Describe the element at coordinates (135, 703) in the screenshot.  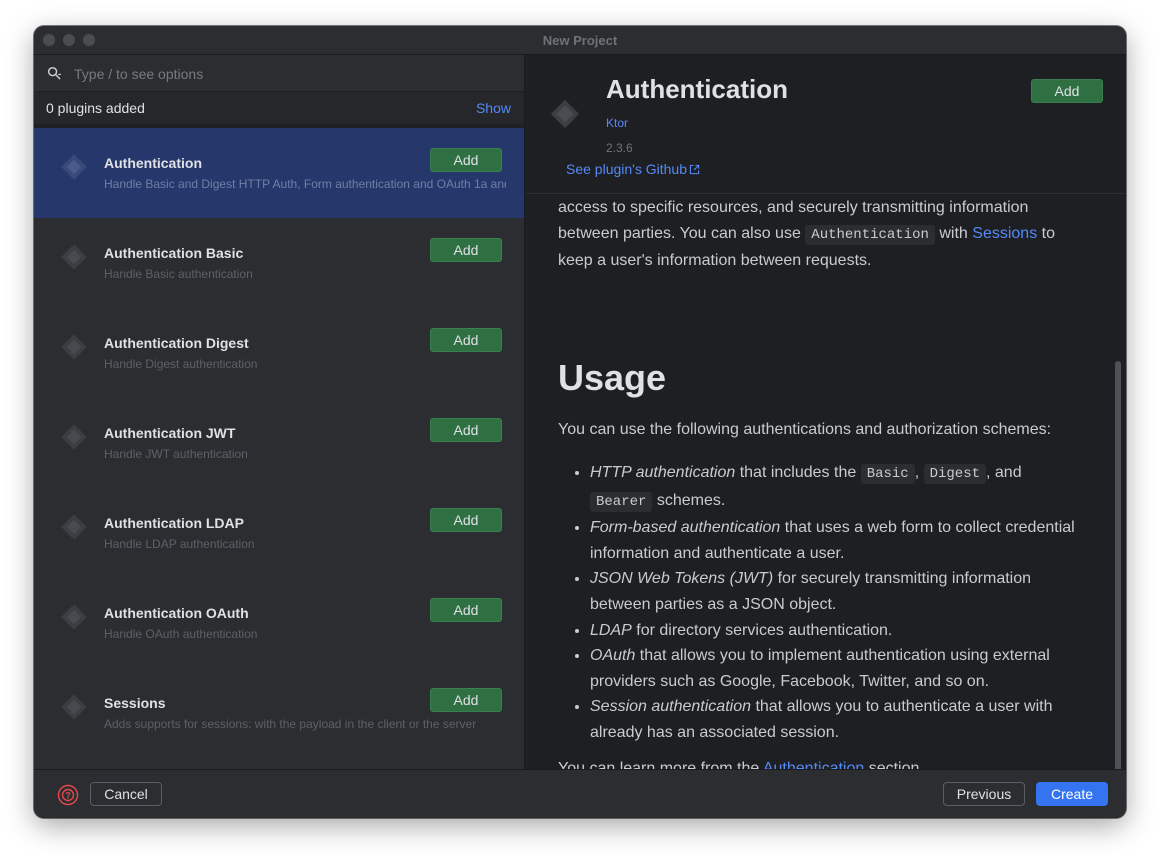
I see `plugin-name: Sessions` at that location.